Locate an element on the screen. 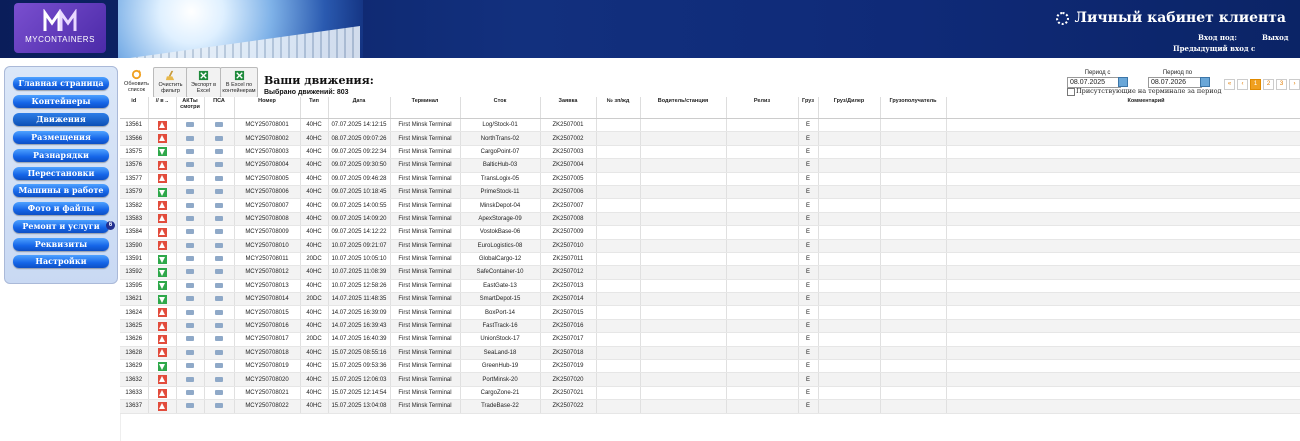 This screenshot has height=441, width=1300. column-header: Номер is located at coordinates (267, 108).